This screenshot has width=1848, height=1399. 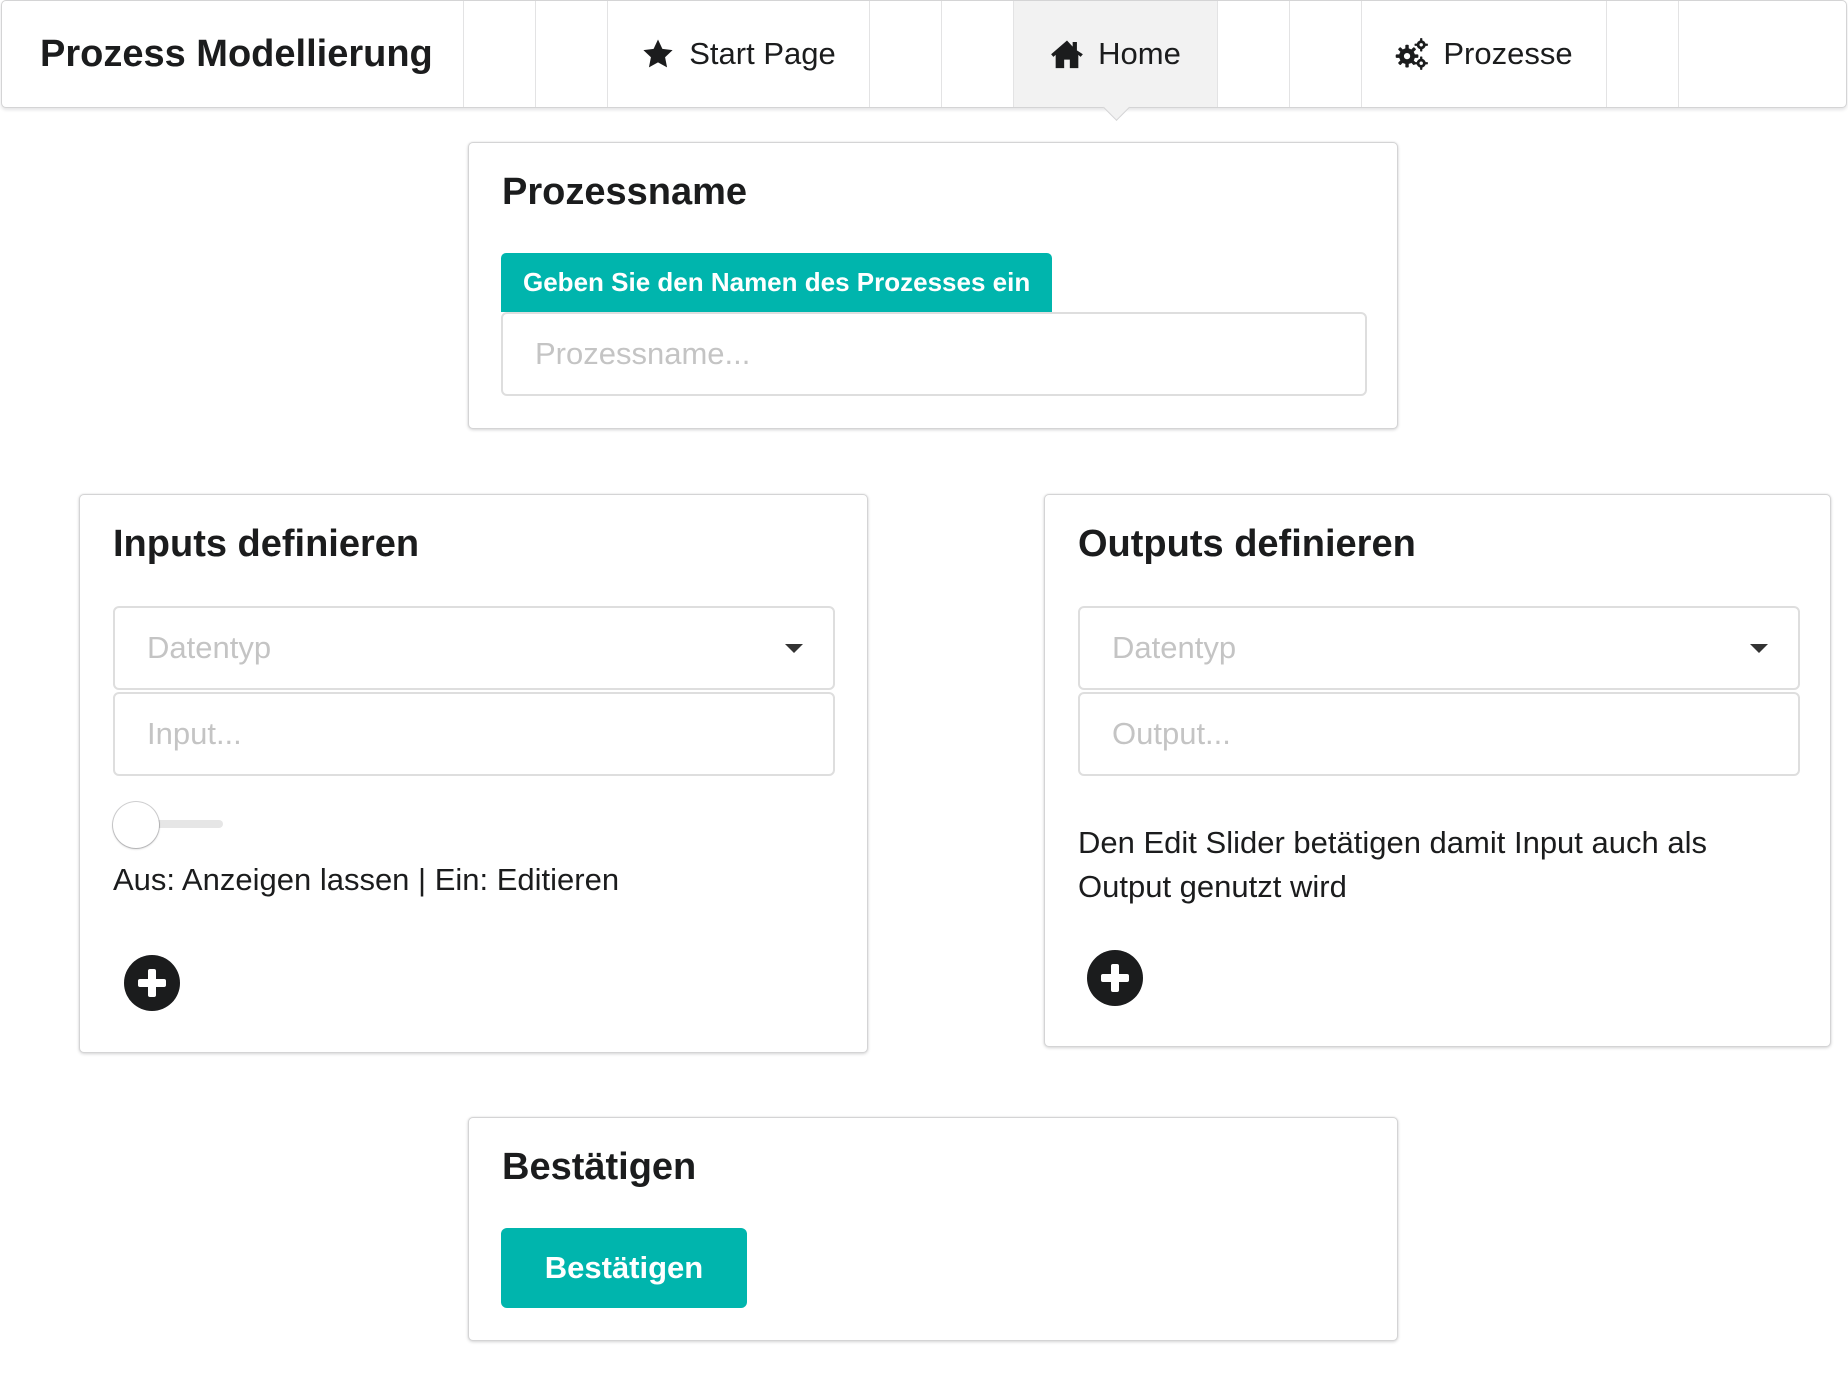 What do you see at coordinates (658, 54) in the screenshot?
I see `star-icon` at bounding box center [658, 54].